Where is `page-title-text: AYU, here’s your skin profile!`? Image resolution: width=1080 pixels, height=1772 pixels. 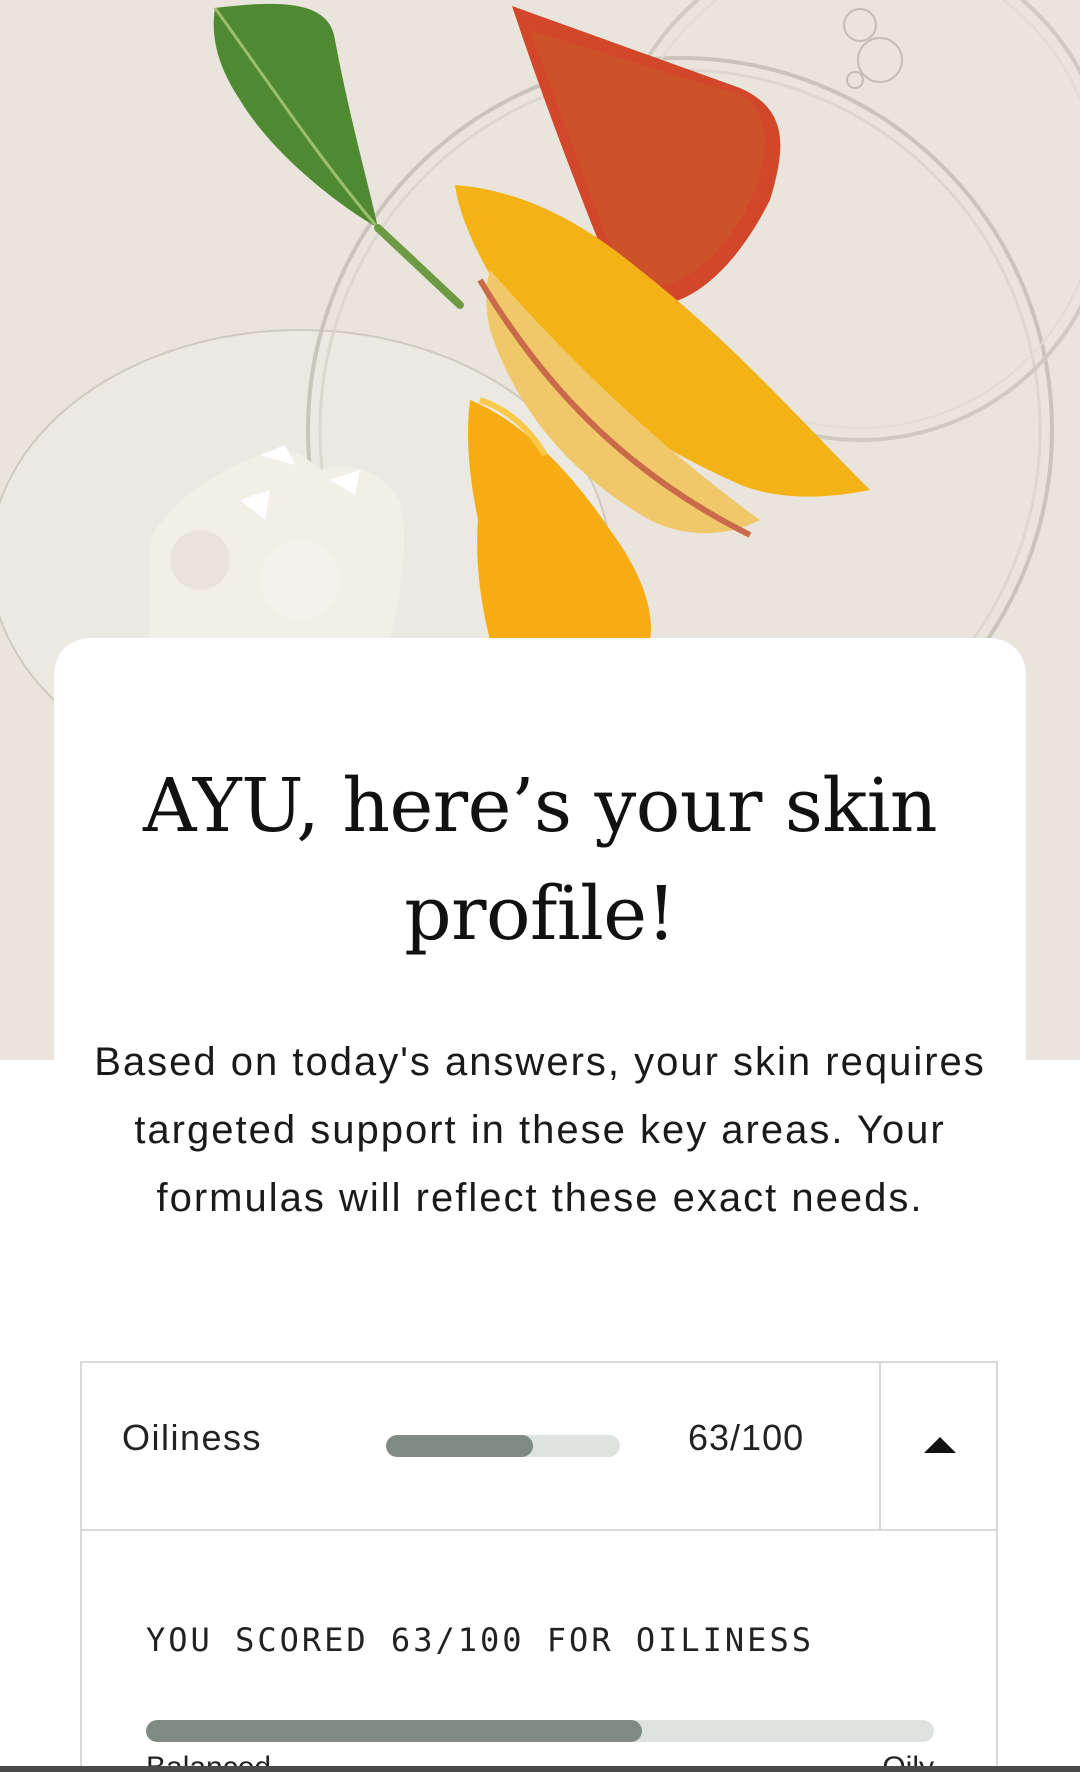 page-title-text: AYU, here’s your skin profile! is located at coordinates (540, 860).